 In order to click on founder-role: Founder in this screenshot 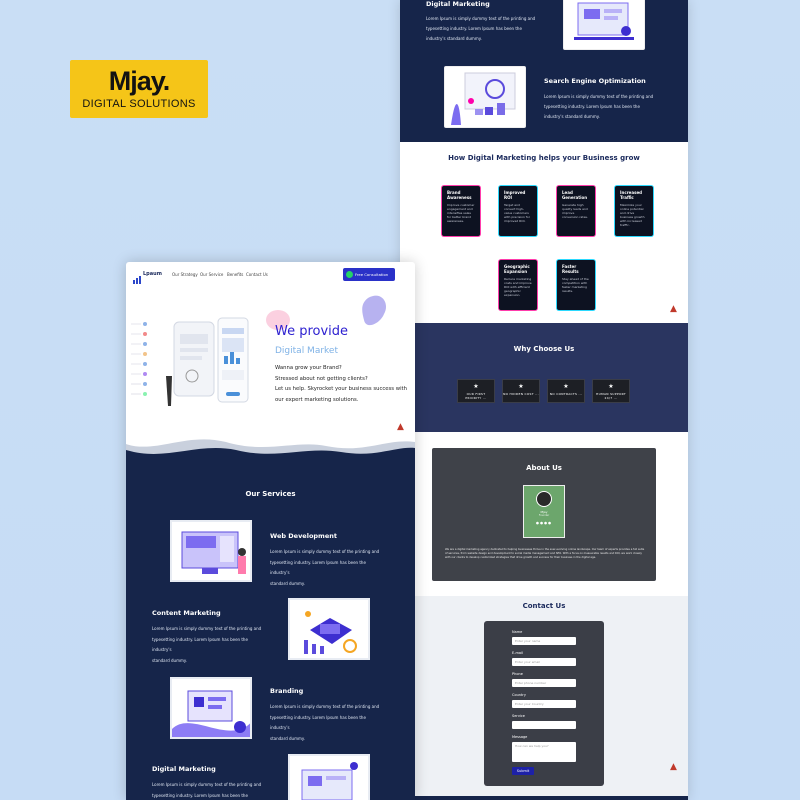, I will do `click(544, 515)`.